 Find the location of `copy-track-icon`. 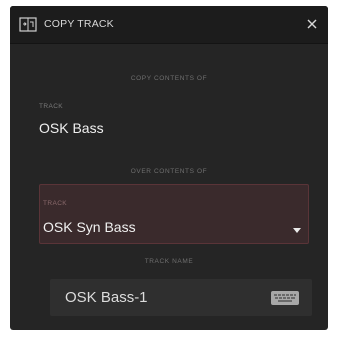

copy-track-icon is located at coordinates (28, 24).